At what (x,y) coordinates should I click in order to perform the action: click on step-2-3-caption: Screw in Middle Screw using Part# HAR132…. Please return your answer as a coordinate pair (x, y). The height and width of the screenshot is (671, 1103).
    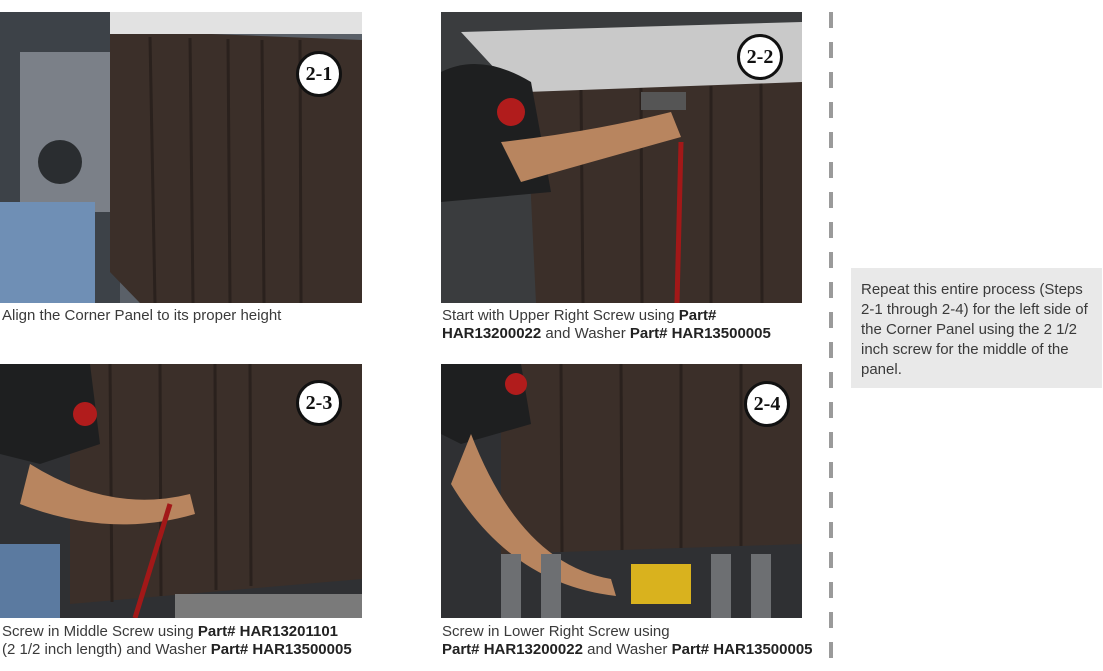
    Looking at the image, I should click on (212, 641).